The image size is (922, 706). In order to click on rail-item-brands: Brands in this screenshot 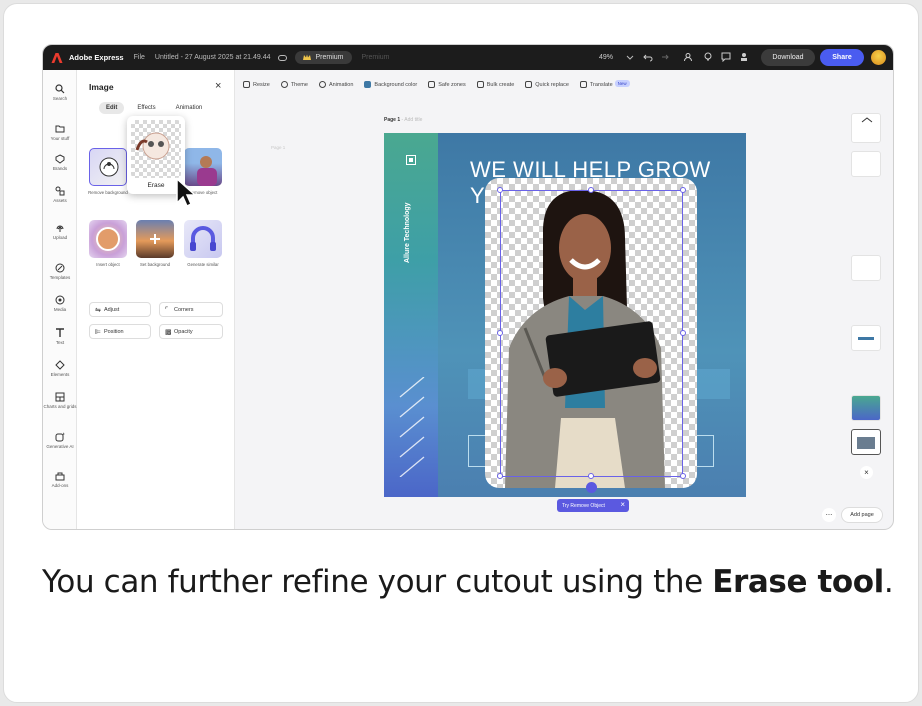, I will do `click(60, 162)`.